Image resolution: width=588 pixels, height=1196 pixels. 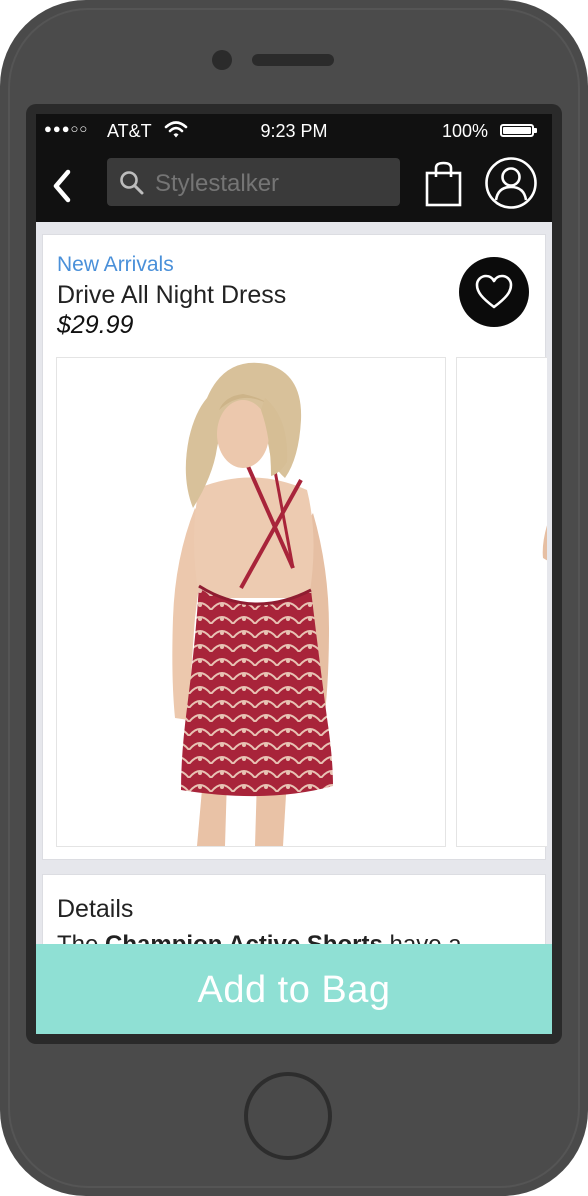 I want to click on user-icon, so click(x=511, y=183).